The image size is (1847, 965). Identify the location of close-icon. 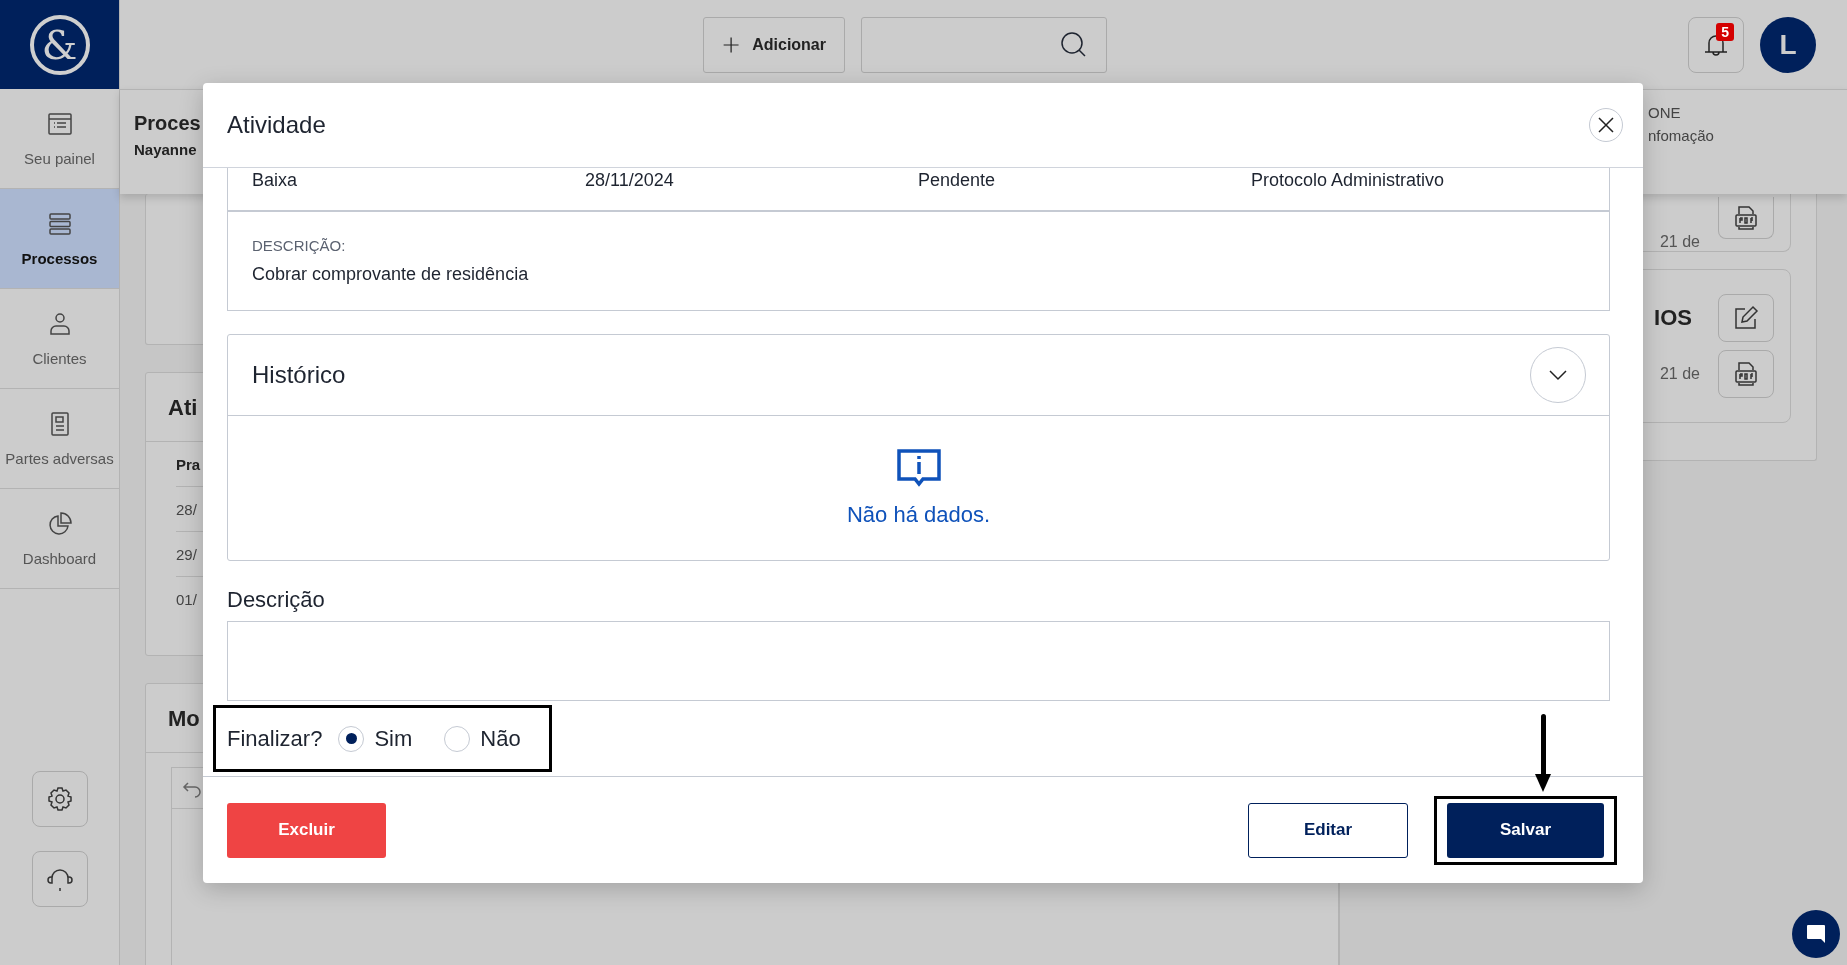
(1606, 125).